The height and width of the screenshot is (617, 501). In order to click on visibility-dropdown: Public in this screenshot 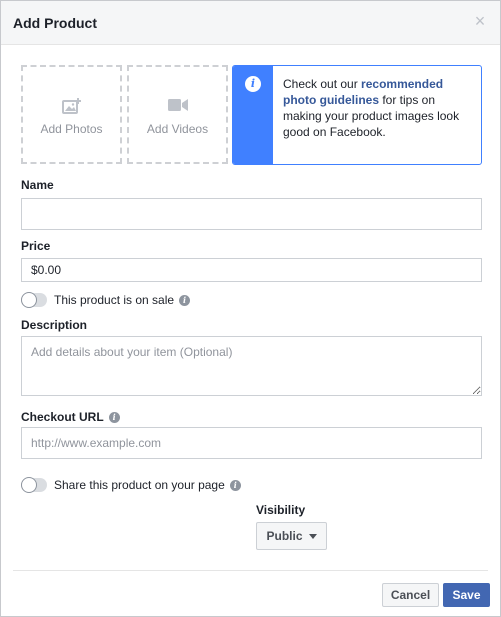, I will do `click(291, 536)`.